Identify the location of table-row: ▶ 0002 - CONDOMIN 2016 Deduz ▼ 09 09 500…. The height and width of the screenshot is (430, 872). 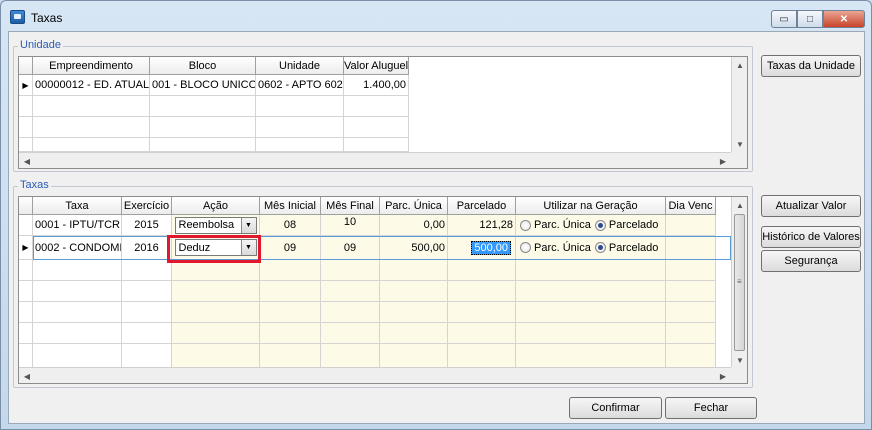
(367, 248).